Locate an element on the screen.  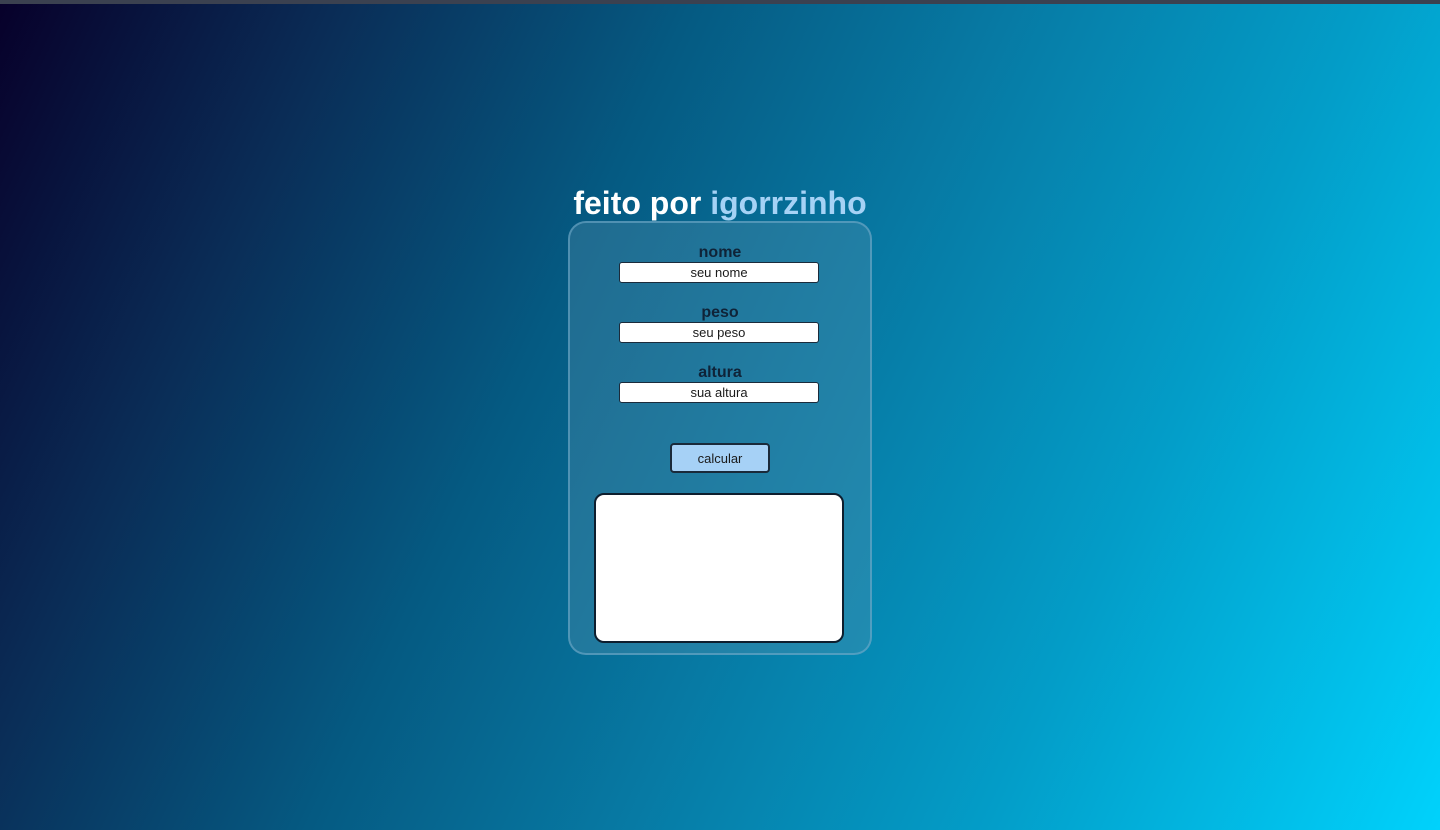
height-label: altura is located at coordinates (720, 372).